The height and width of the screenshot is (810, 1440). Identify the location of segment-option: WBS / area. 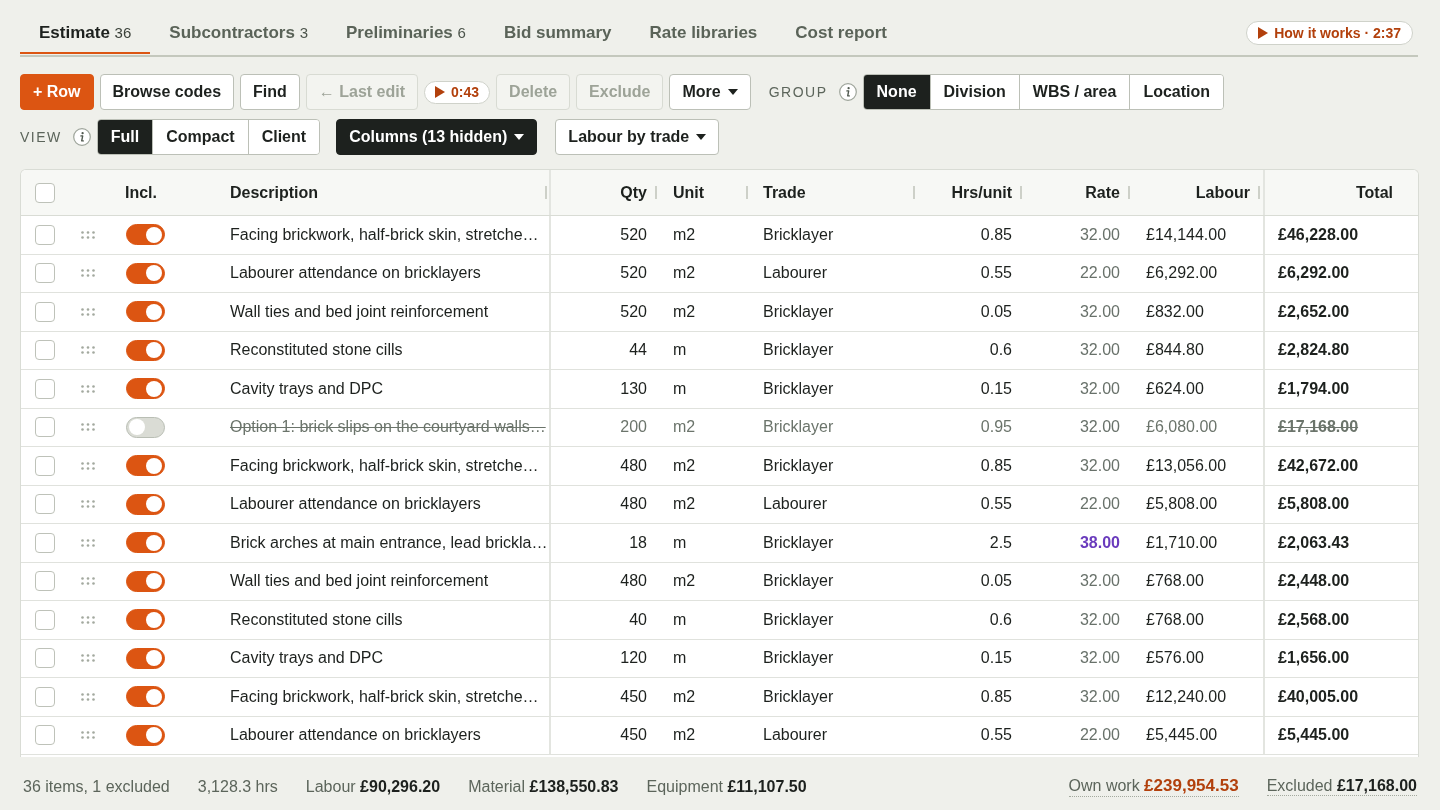
(1074, 92).